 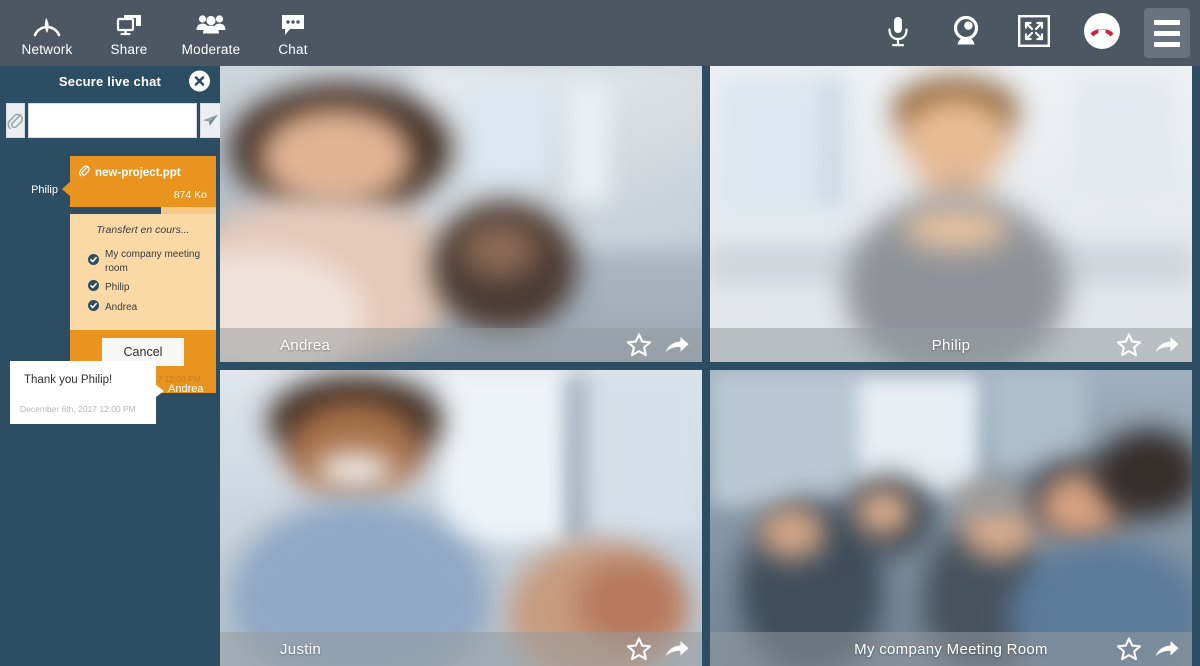 I want to click on transfer-filename-row: new-project.ppt, so click(x=143, y=172).